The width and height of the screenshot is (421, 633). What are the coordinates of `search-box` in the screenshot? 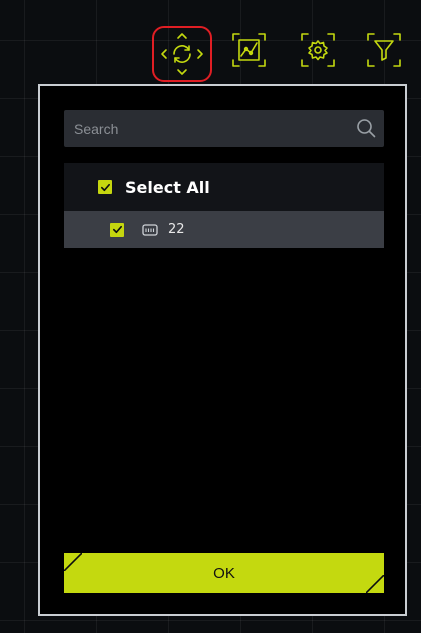 It's located at (224, 128).